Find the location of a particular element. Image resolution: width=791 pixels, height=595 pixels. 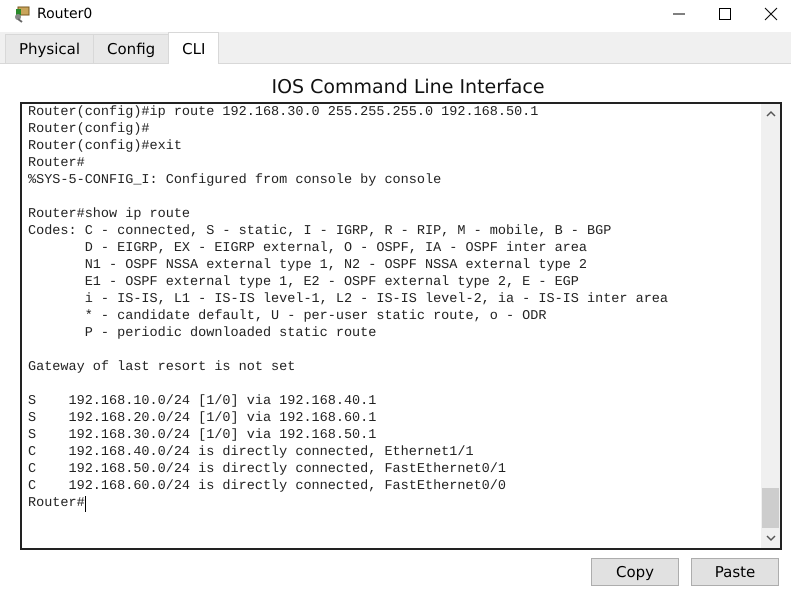

console-line: S 192.168.20.0/24 [1/0] via 192.168.60.1 is located at coordinates (203, 418).